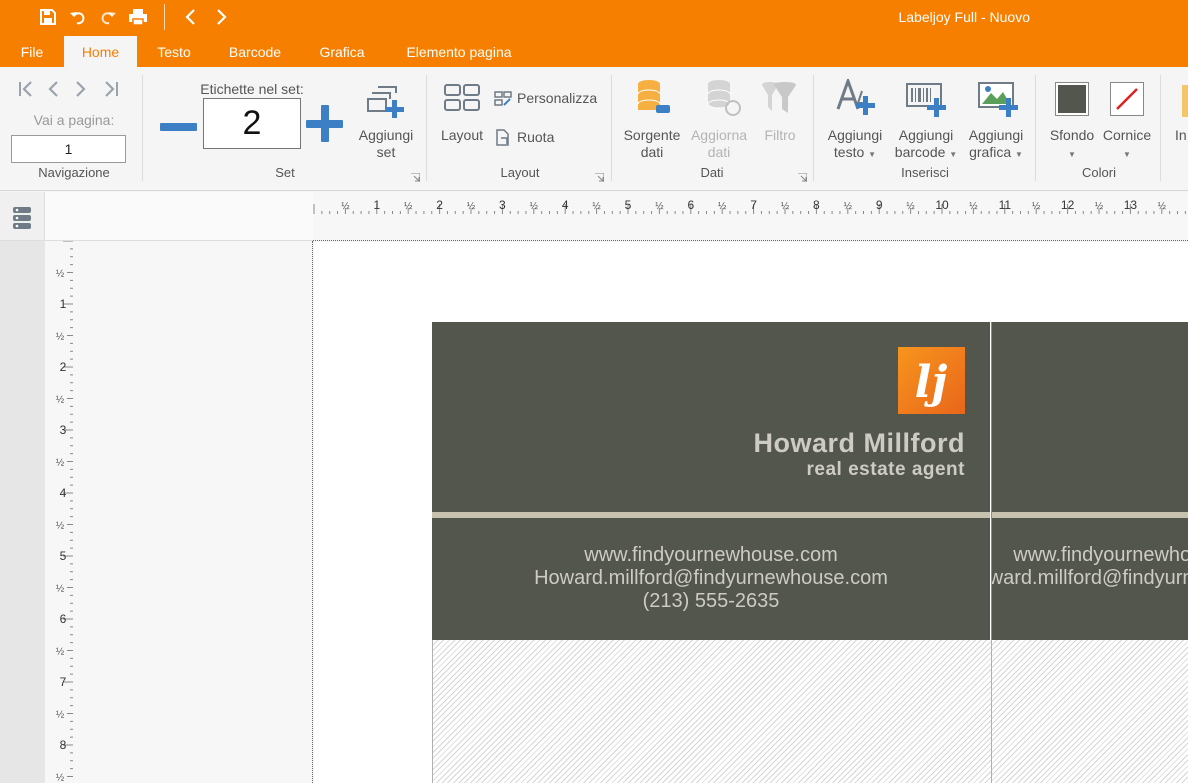 This screenshot has width=1188, height=783. What do you see at coordinates (998, 101) in the screenshot?
I see `add-graphic-icon` at bounding box center [998, 101].